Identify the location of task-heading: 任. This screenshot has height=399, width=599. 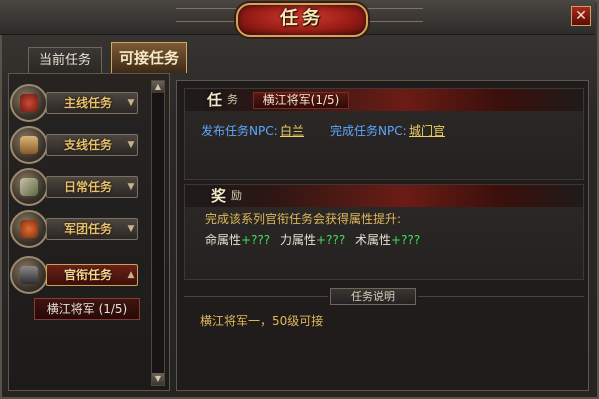
(215, 100).